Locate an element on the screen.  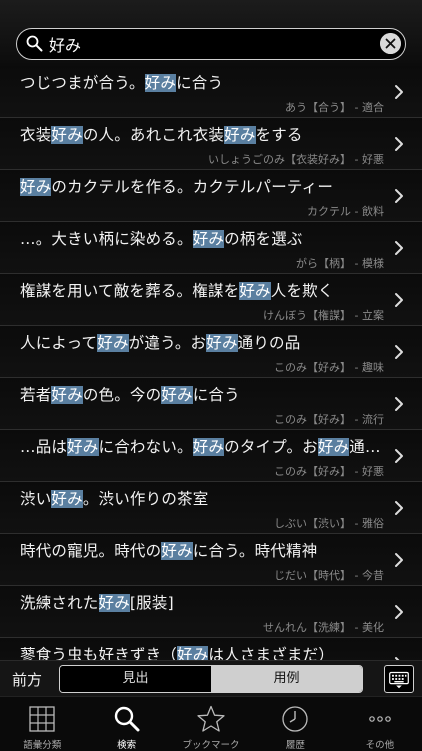
result-row: 衣装好みの人。あれこれ衣装好みをするいしょうごのみ【衣装好み】 - 好悪 is located at coordinates (211, 144).